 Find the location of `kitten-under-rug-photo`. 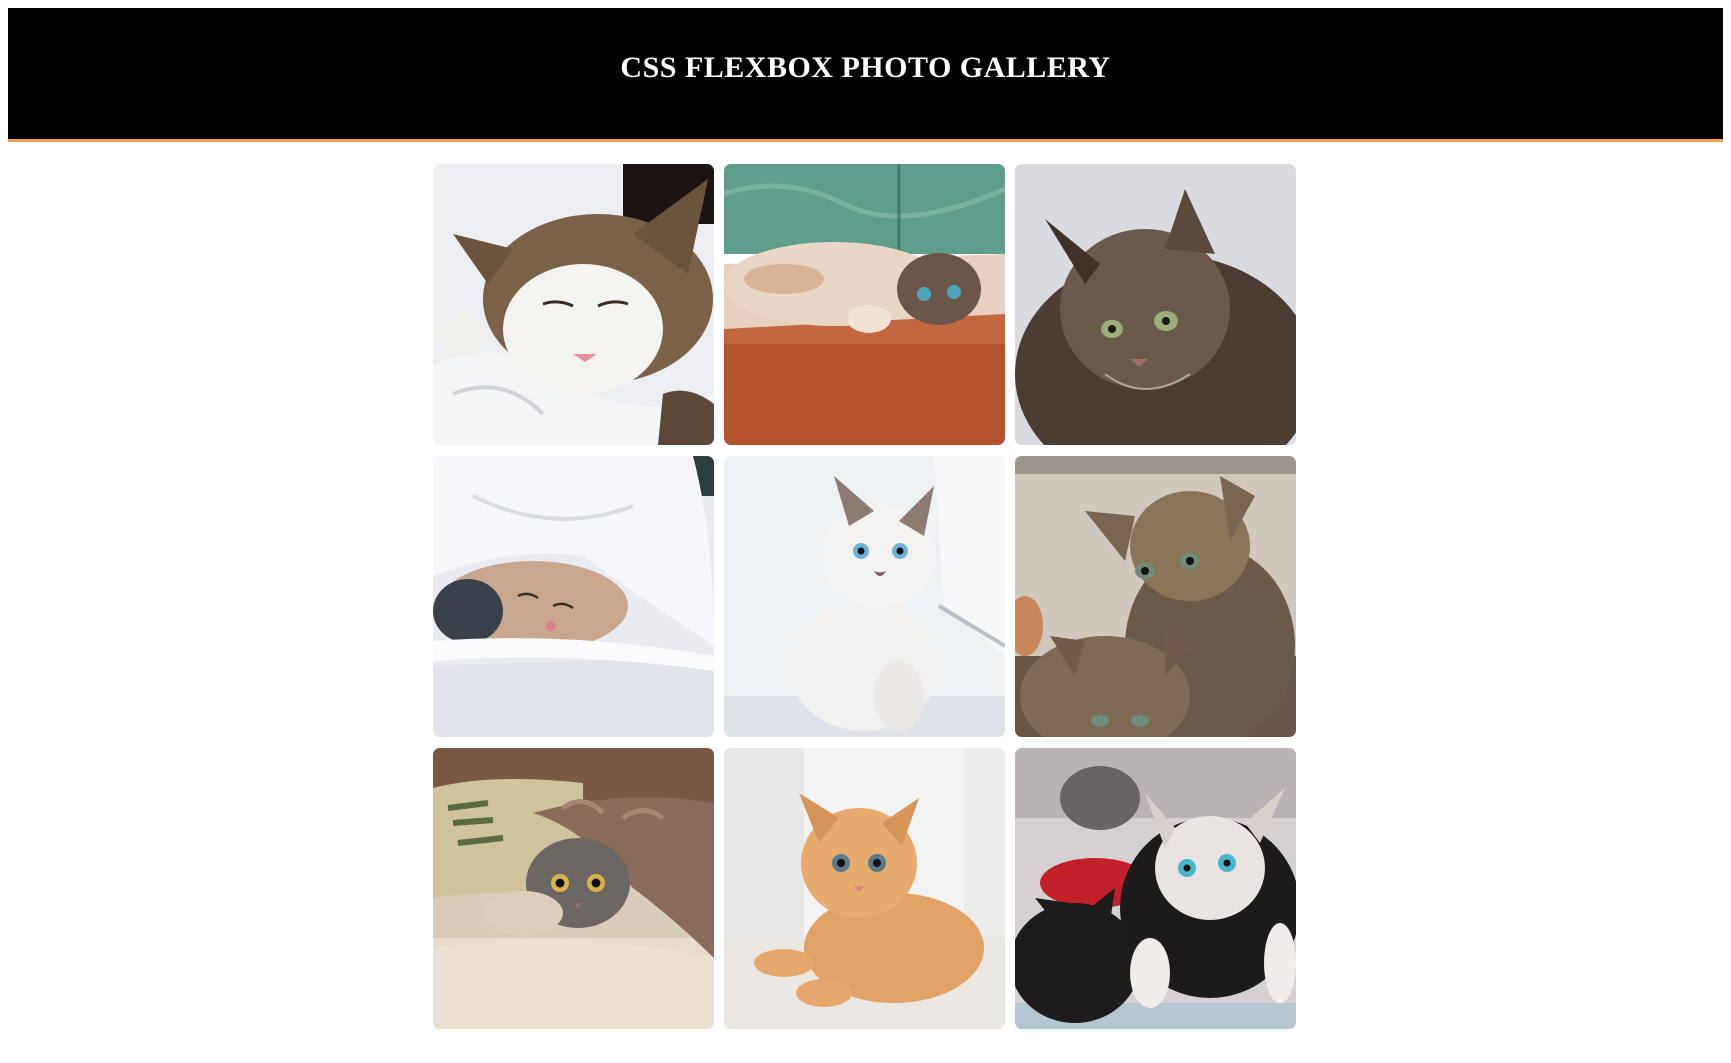

kitten-under-rug-photo is located at coordinates (573, 888).